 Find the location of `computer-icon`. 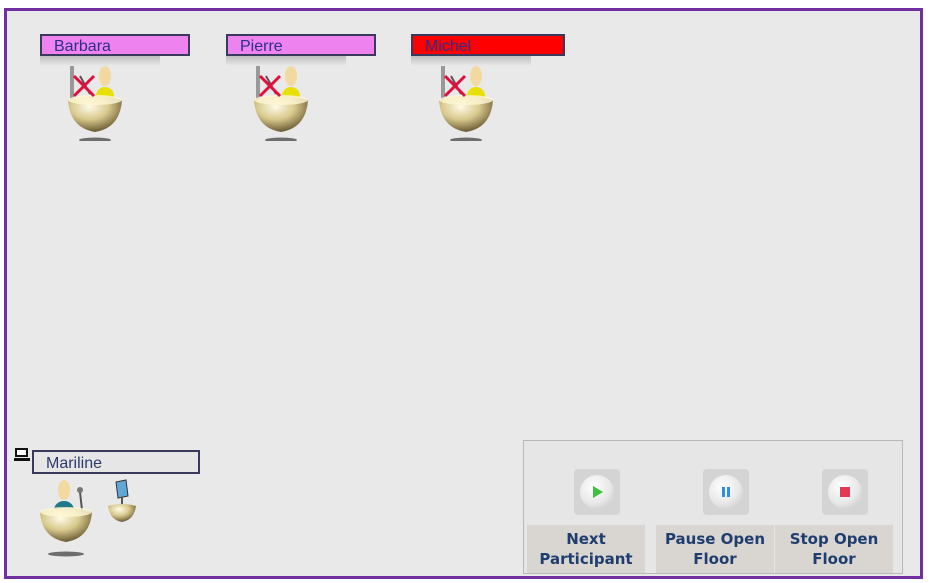

computer-icon is located at coordinates (22, 454).